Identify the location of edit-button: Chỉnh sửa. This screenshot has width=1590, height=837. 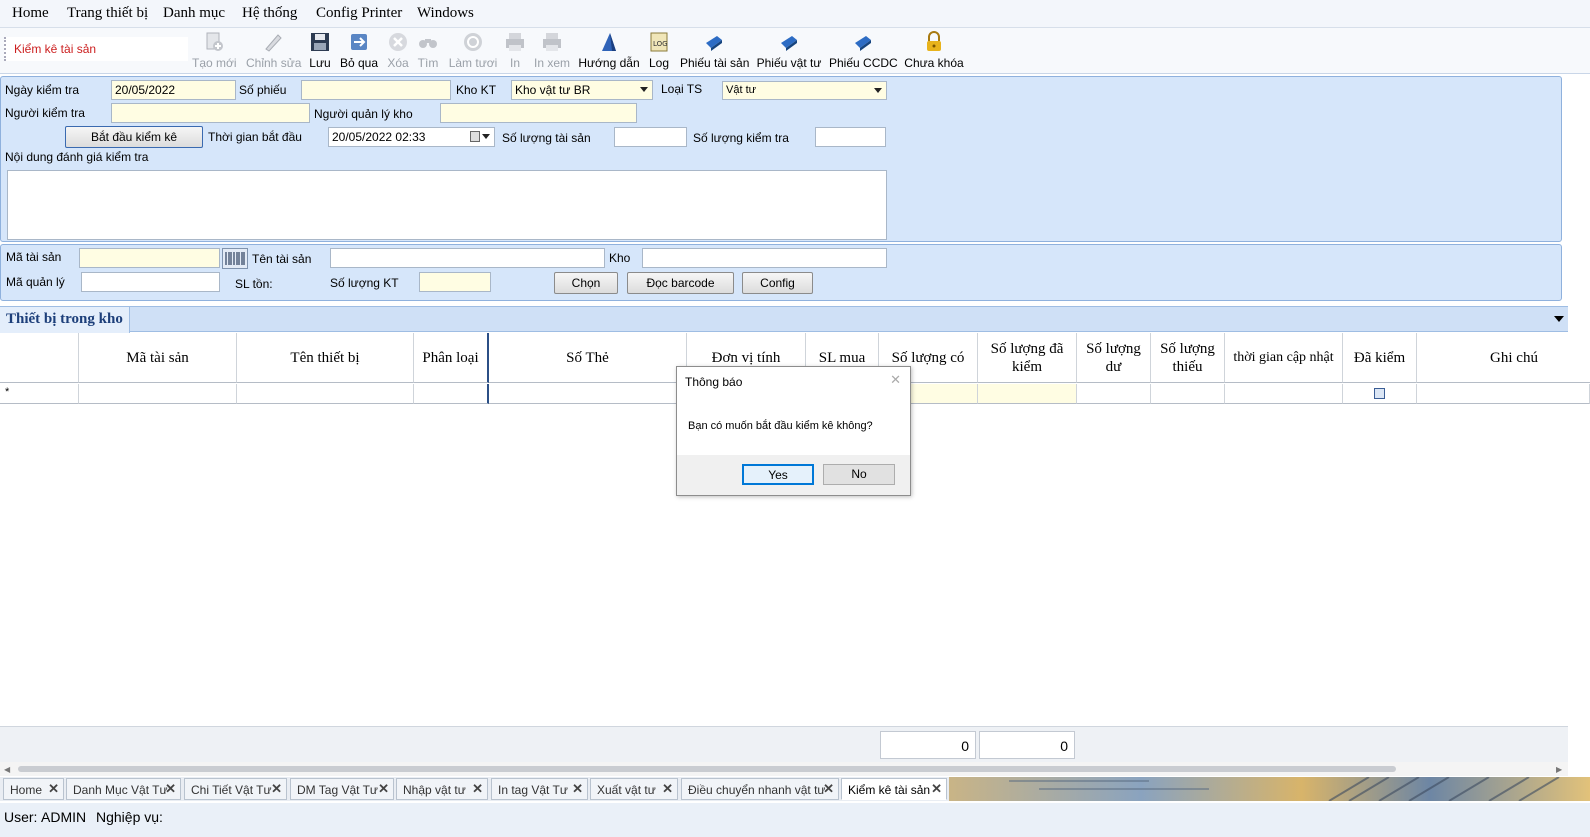
(273, 52).